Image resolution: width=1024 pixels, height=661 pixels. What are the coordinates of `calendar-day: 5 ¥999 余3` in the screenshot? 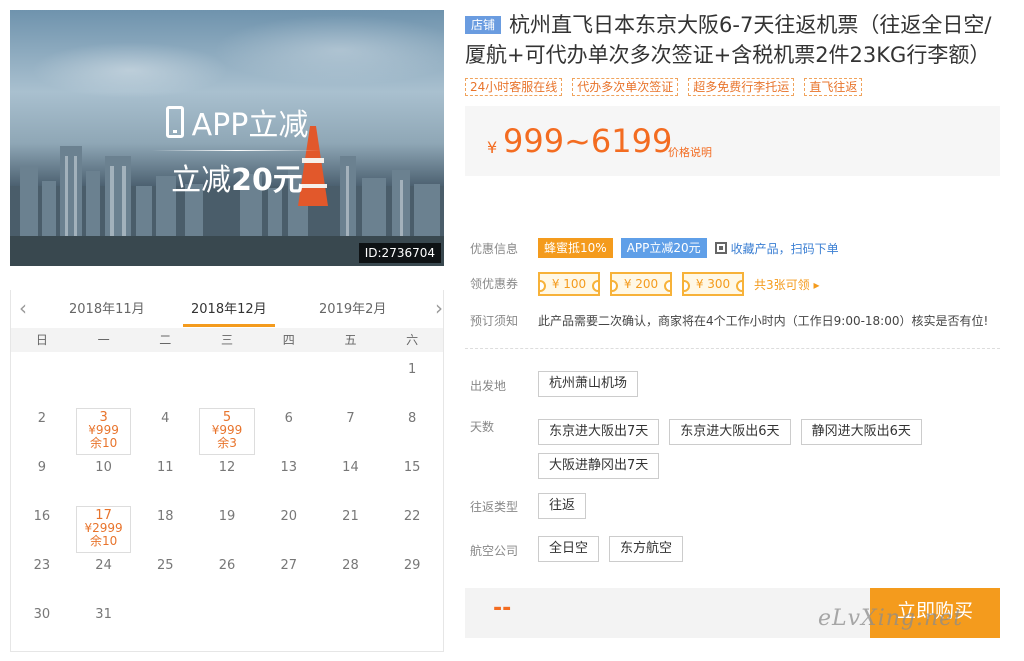 It's located at (227, 429).